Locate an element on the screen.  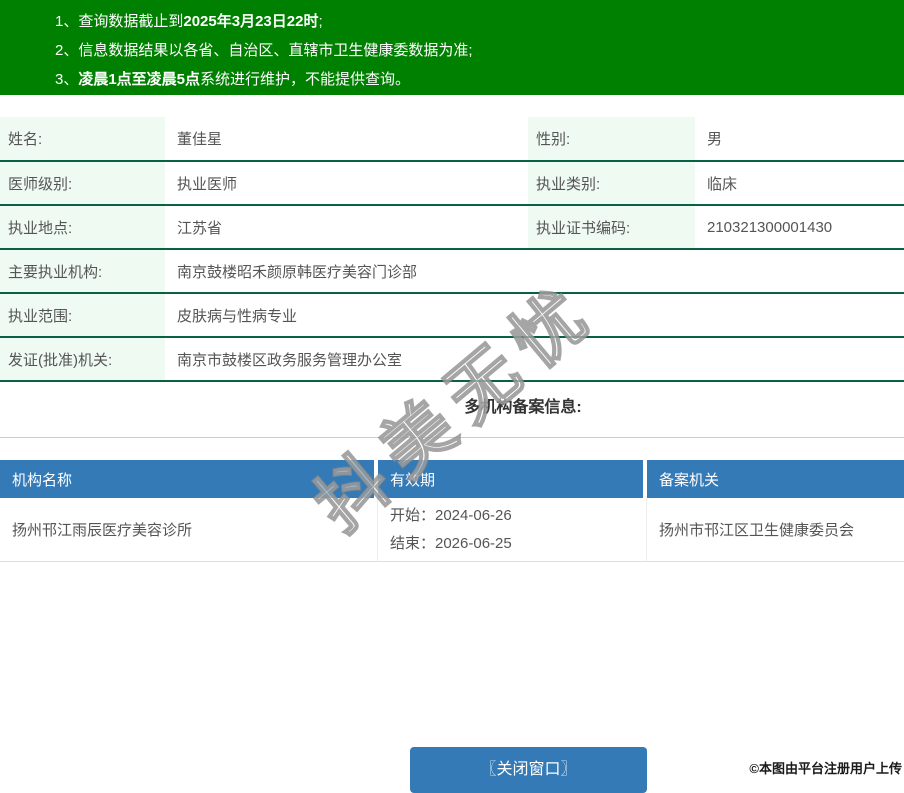
close-window-button: 〖关闭窗口〗 is located at coordinates (528, 770).